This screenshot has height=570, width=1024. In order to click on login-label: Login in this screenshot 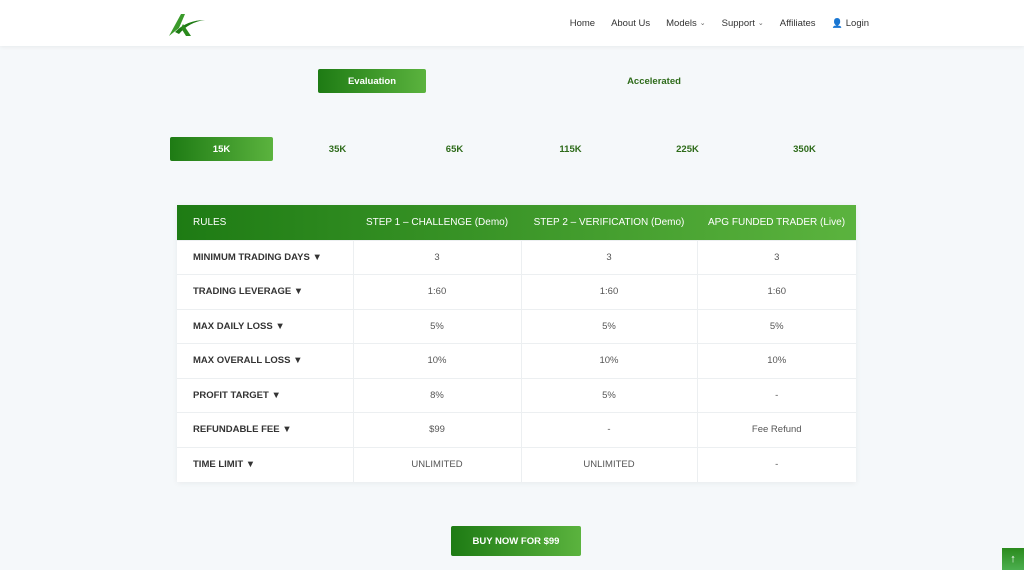, I will do `click(857, 23)`.